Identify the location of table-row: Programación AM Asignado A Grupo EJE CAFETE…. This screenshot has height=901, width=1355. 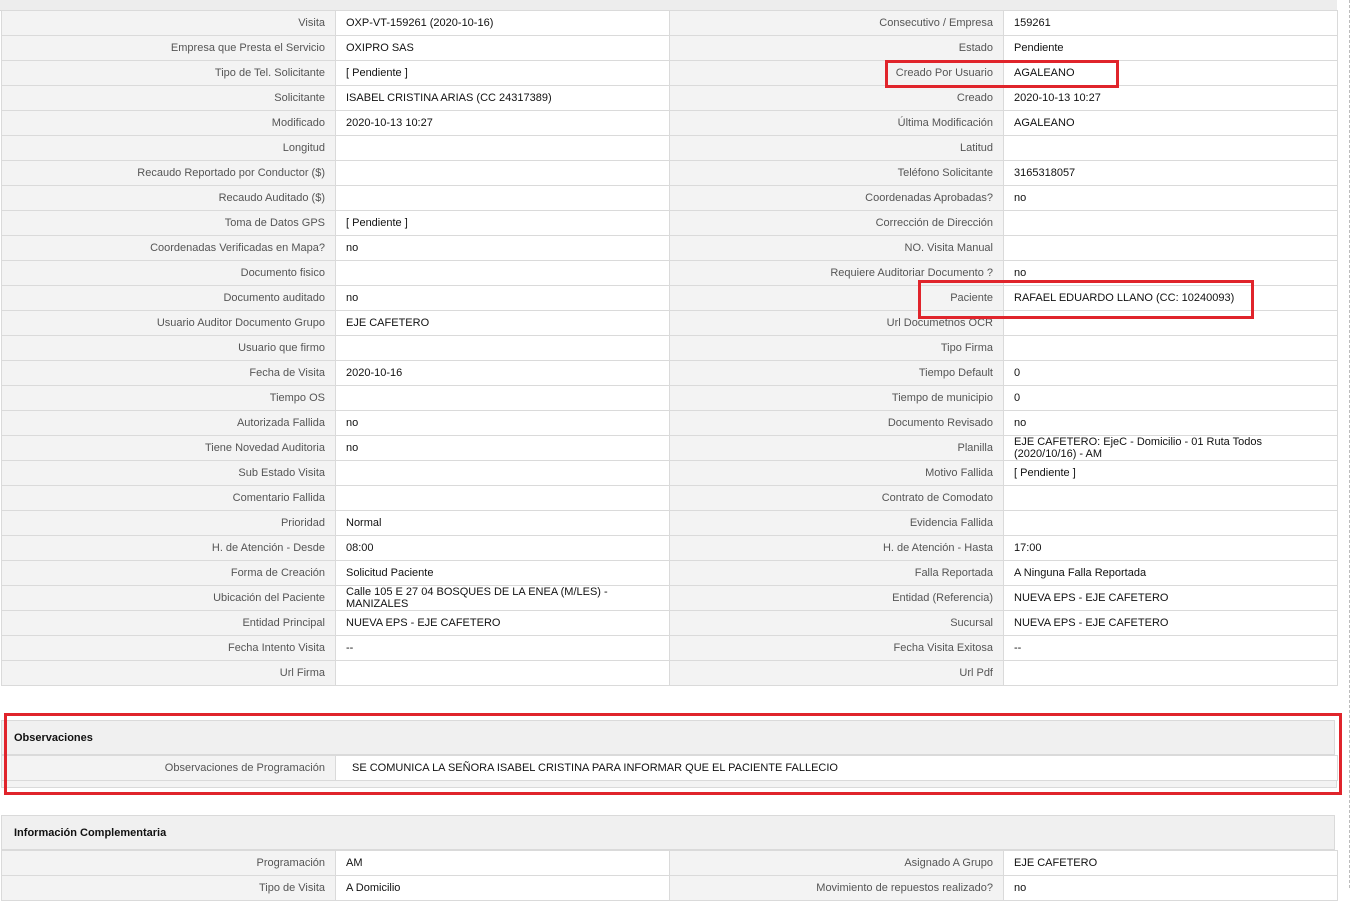
(669, 863).